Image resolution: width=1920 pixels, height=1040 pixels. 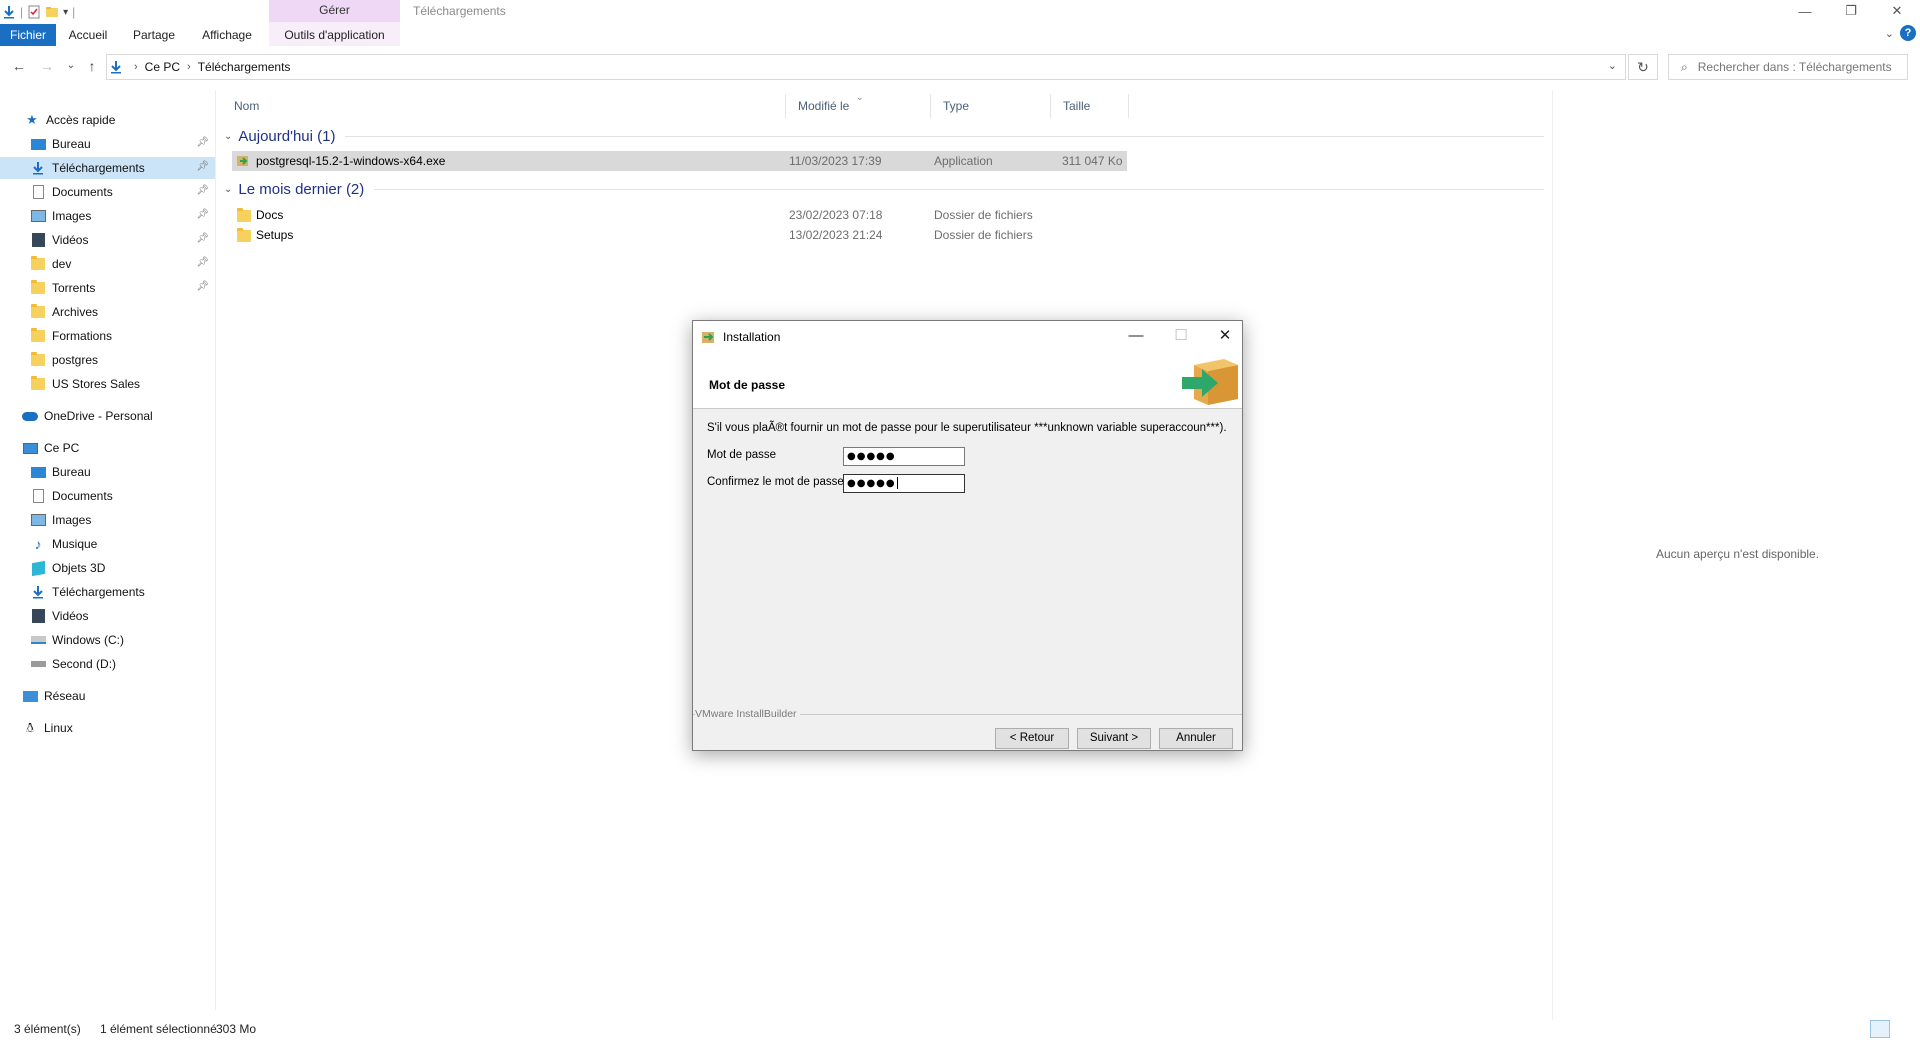 What do you see at coordinates (107, 288) in the screenshot?
I see `nav-torrents: Torrents 📌︎` at bounding box center [107, 288].